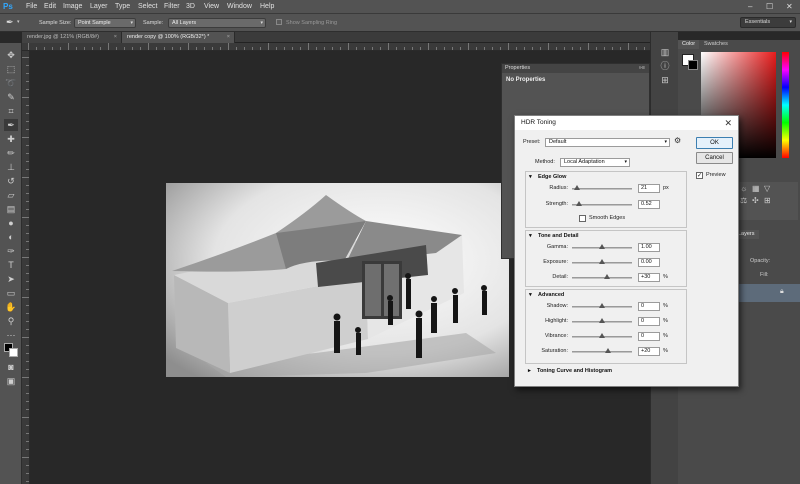  I want to click on vibrance-input: 0, so click(649, 336).